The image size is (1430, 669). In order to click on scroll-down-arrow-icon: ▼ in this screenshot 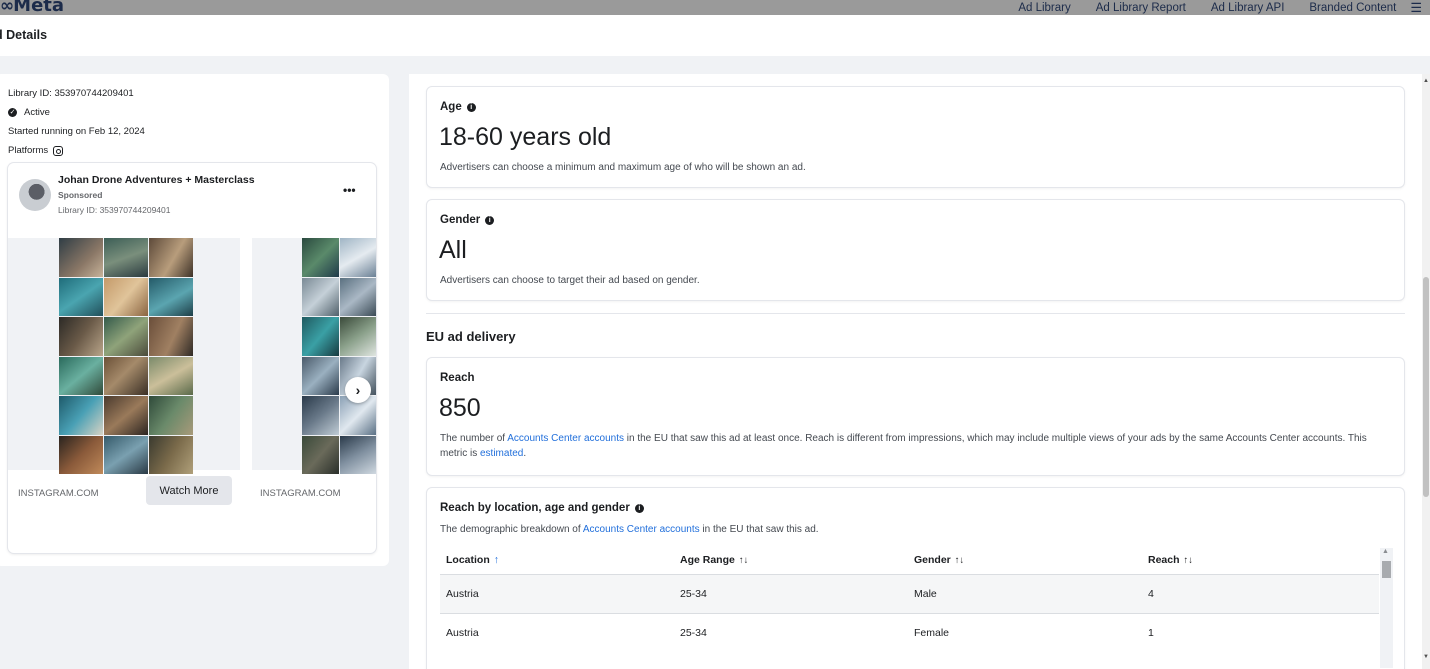, I will do `click(1426, 657)`.